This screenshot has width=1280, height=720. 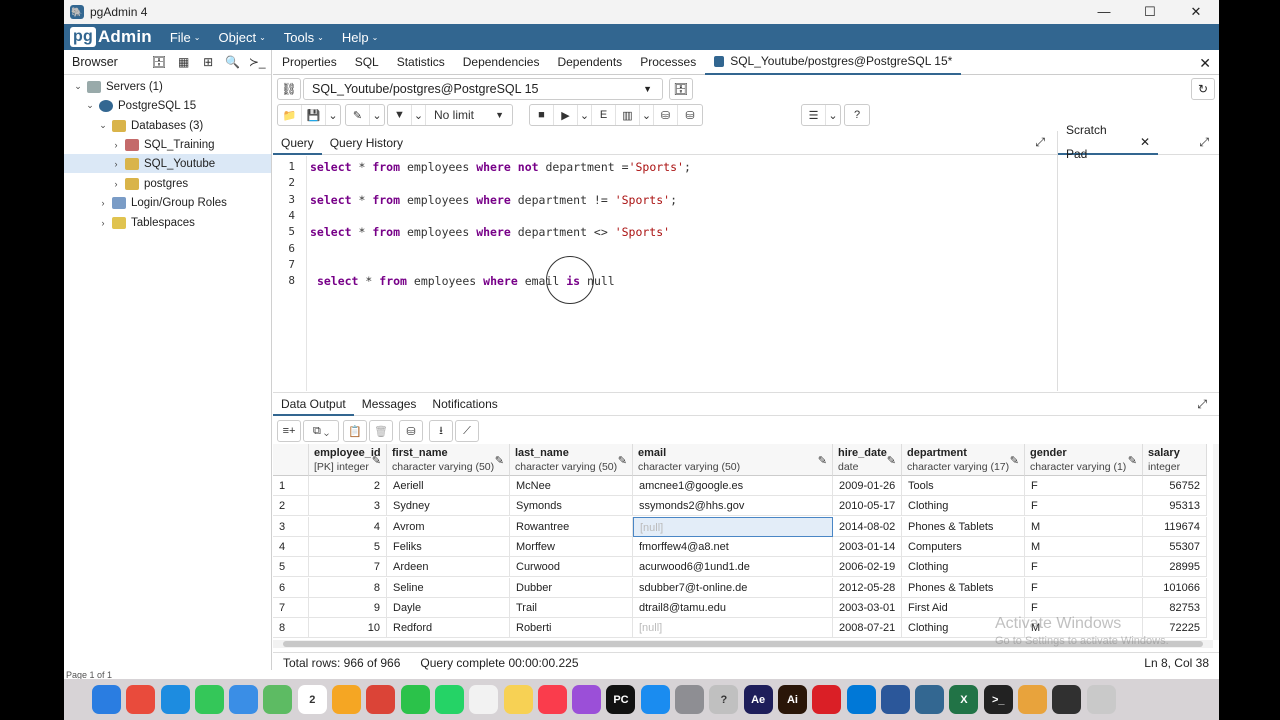 What do you see at coordinates (184, 62) in the screenshot?
I see `table-view-icon: ▦` at bounding box center [184, 62].